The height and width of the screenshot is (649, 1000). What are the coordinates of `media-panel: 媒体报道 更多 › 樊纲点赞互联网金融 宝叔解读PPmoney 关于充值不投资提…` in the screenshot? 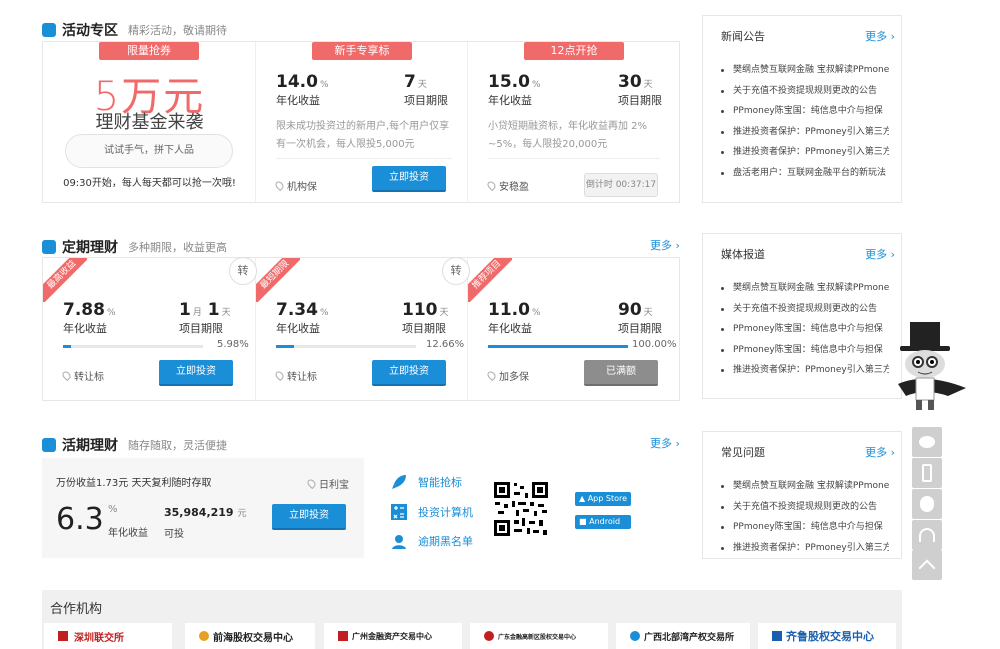 It's located at (802, 316).